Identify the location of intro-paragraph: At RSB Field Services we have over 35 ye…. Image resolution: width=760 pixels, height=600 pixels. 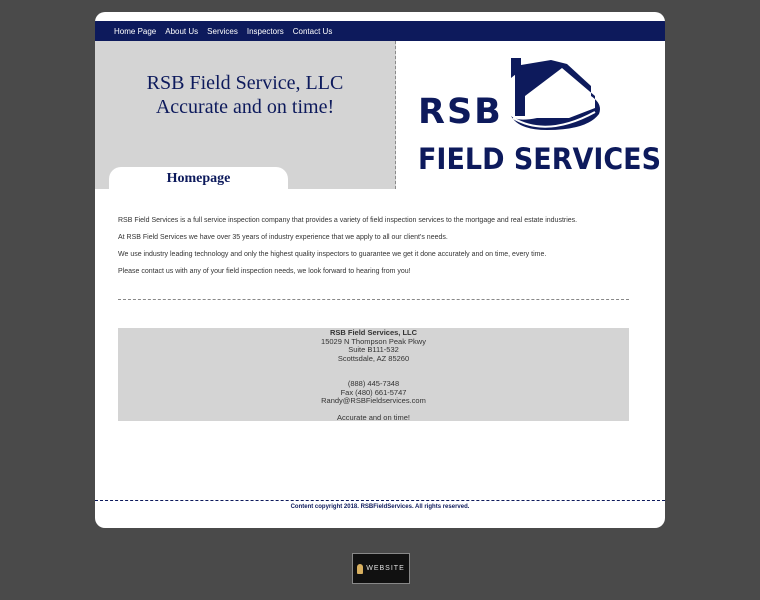
(283, 237).